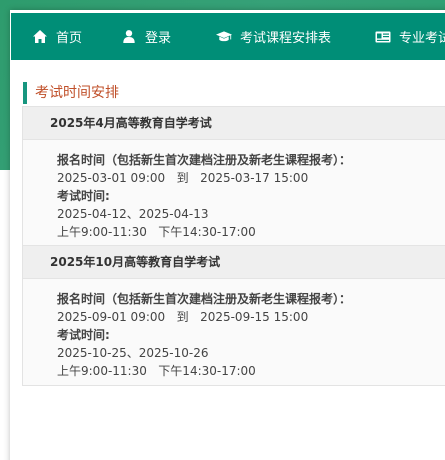 The image size is (445, 460). What do you see at coordinates (158, 38) in the screenshot?
I see `nav-item-label: 登录` at bounding box center [158, 38].